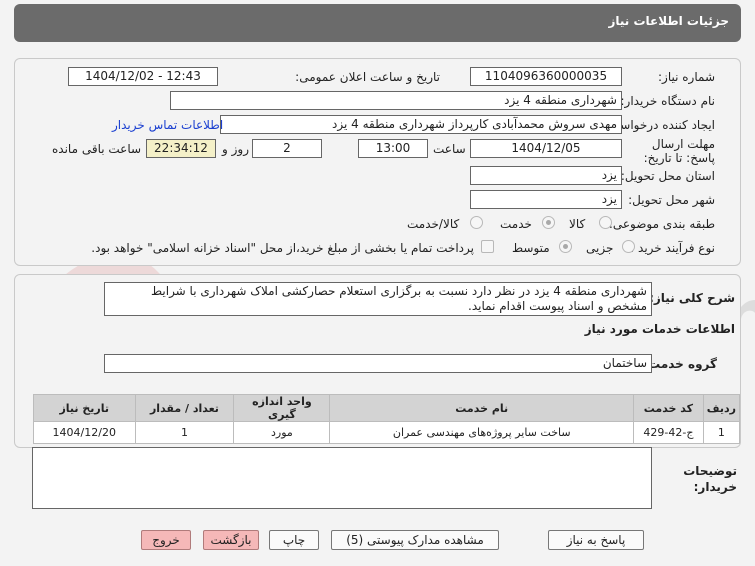 The height and width of the screenshot is (566, 755). Describe the element at coordinates (668, 101) in the screenshot. I see `buyer-org-label: نام دستگاه خریدار:` at that location.